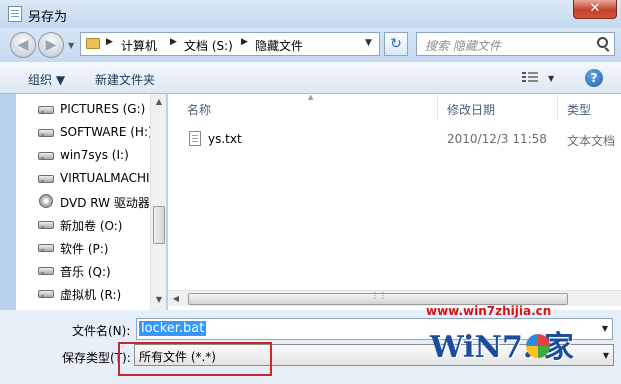 This screenshot has height=384, width=621. Describe the element at coordinates (106, 132) in the screenshot. I see `nav-item-label: SOFTWARE (H:)` at that location.